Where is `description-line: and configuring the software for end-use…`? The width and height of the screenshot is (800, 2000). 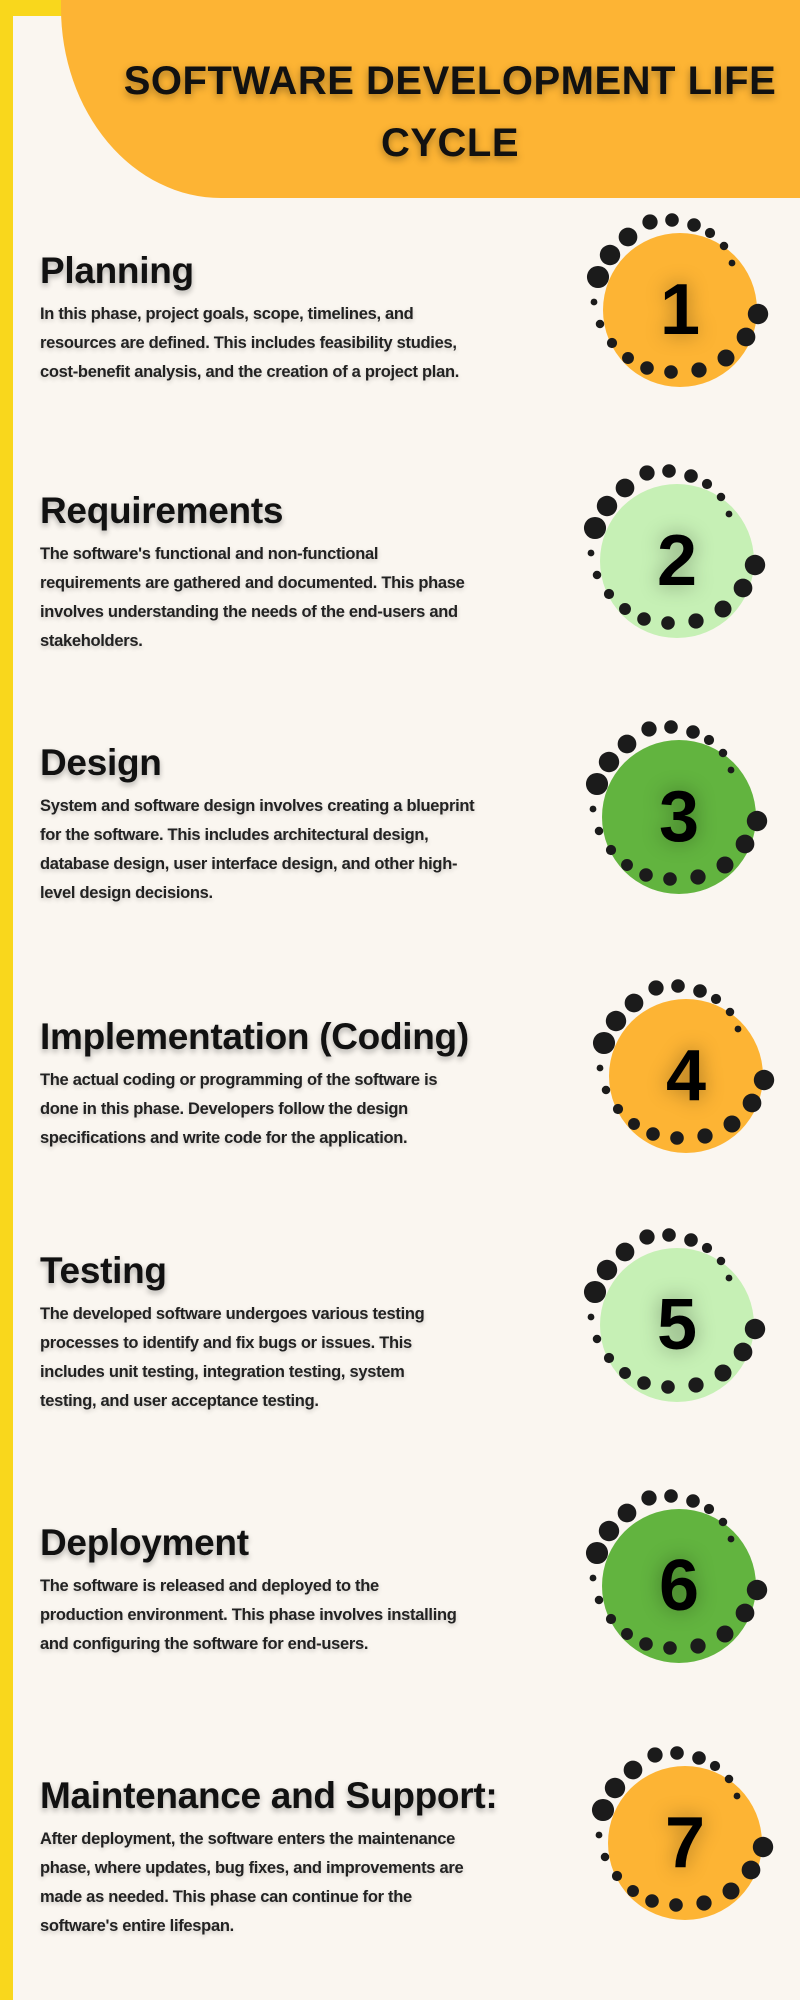 description-line: and configuring the software for end-use… is located at coordinates (204, 1644).